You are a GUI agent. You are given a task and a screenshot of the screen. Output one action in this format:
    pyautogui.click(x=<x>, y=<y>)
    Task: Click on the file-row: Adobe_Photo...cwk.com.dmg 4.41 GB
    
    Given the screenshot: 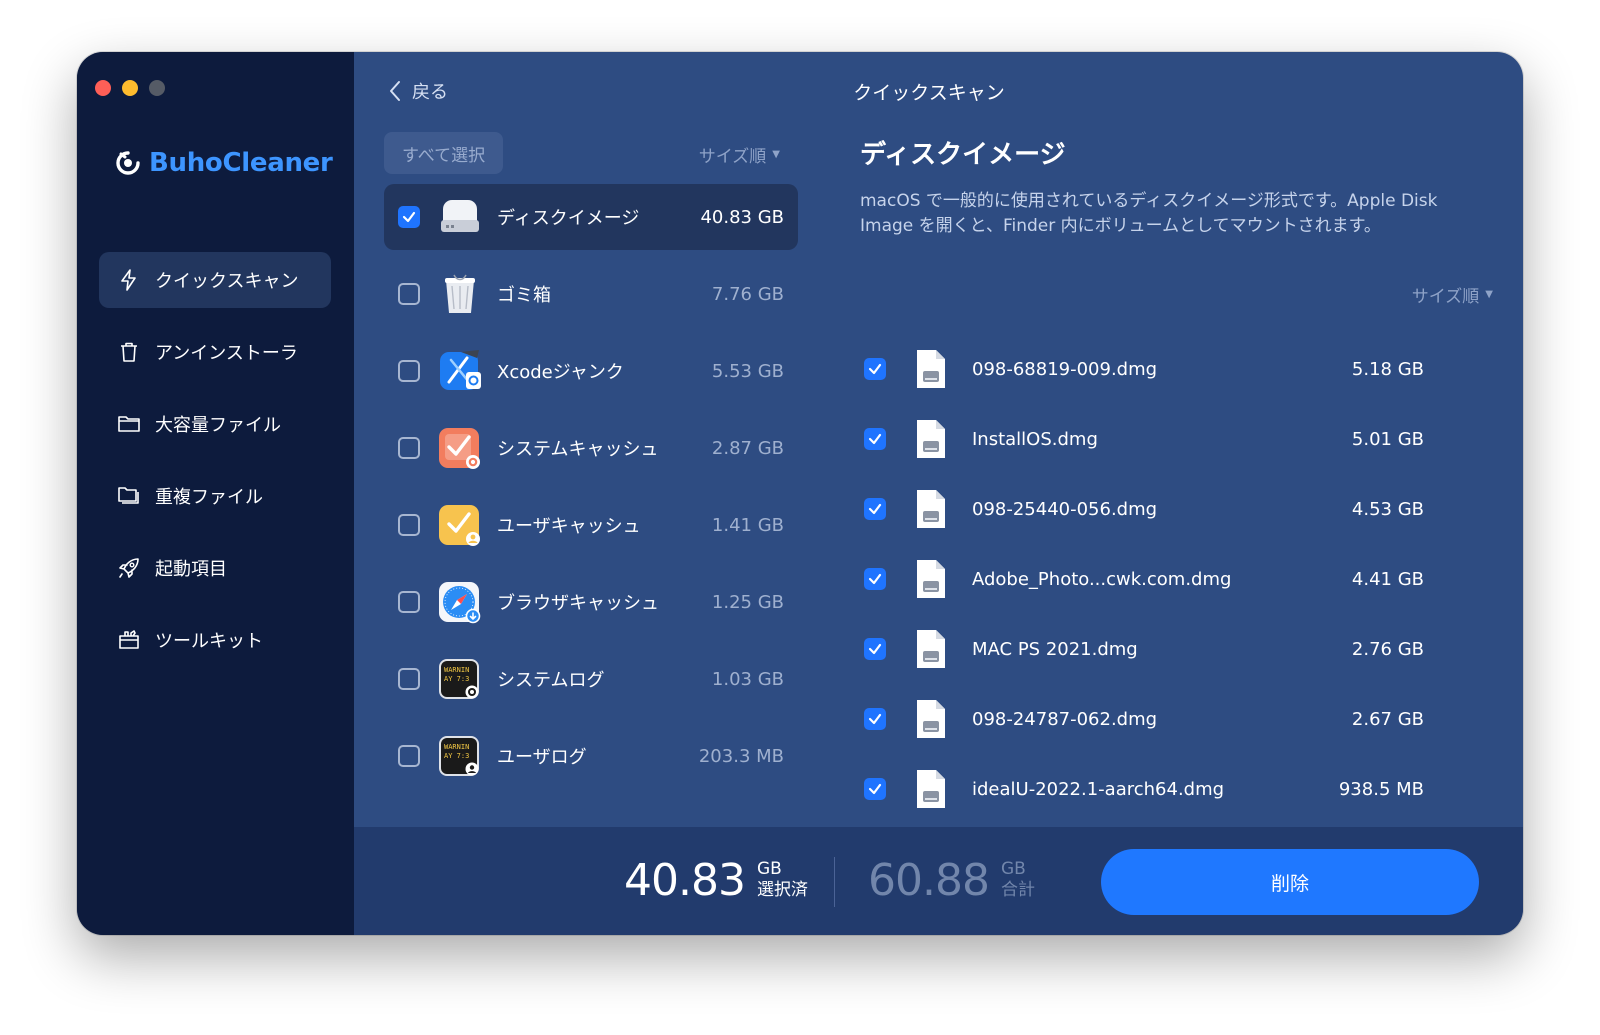 What is the action you would take?
    pyautogui.click(x=1155, y=579)
    